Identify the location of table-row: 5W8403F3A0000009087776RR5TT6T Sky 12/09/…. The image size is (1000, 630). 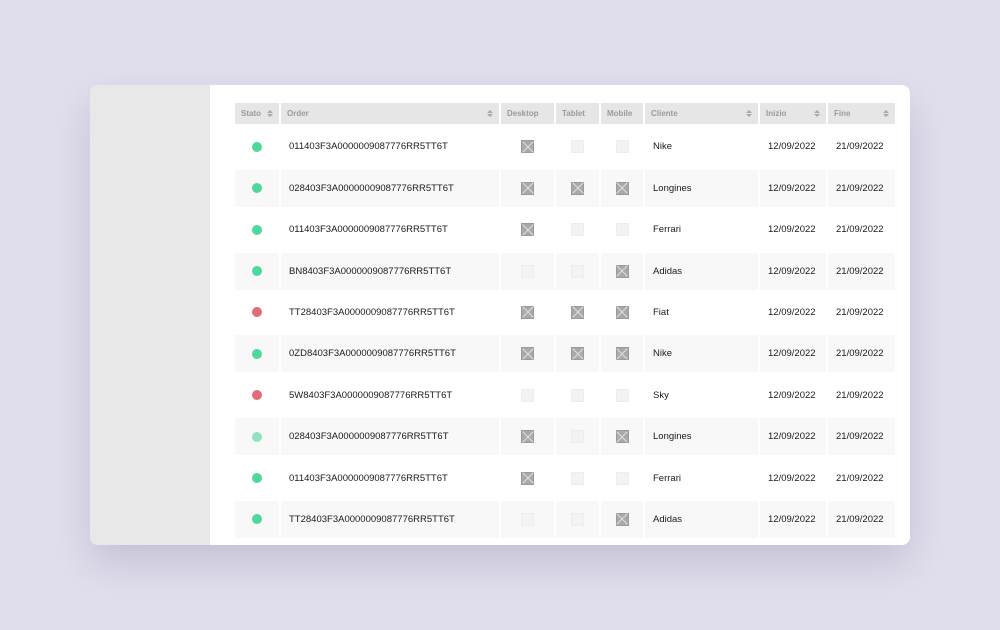
(565, 395).